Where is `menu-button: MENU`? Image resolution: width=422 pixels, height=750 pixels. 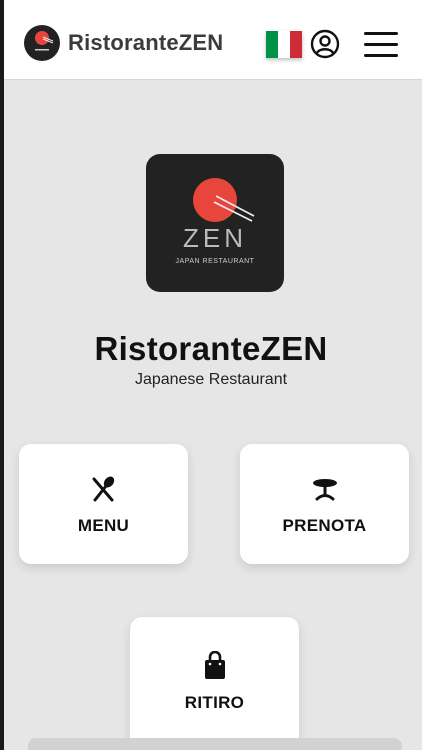 menu-button: MENU is located at coordinates (103, 504).